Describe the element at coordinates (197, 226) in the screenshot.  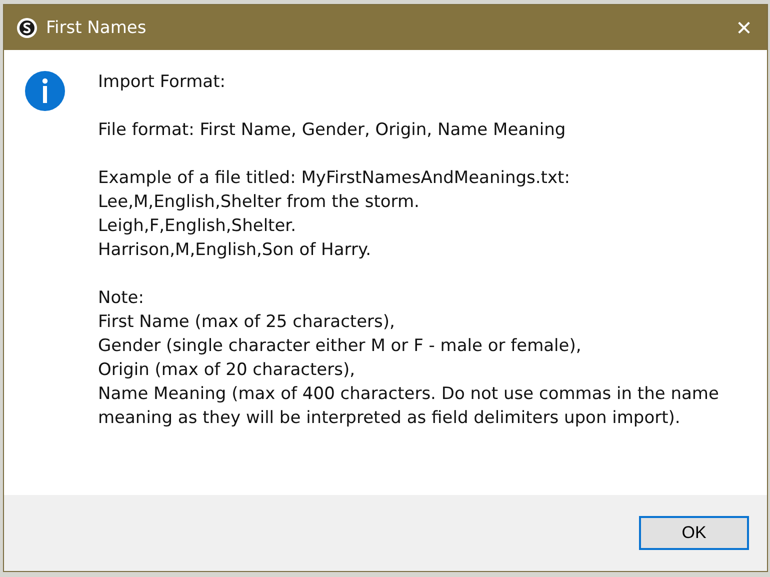
I see `message-line: Leigh,F,English,Shelter.` at that location.